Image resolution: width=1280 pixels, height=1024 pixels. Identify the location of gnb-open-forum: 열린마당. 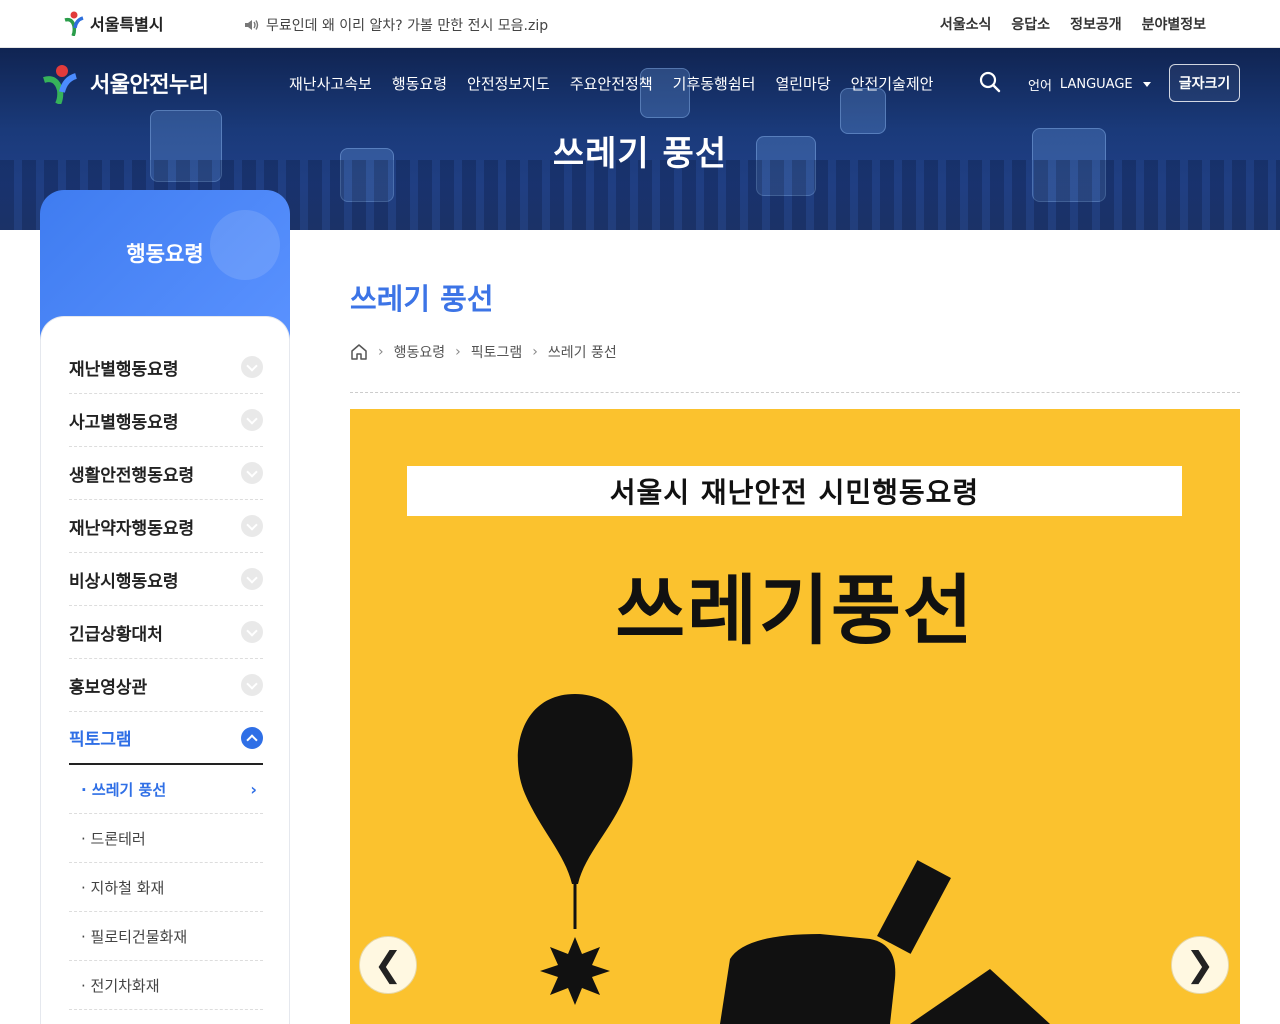
(802, 83).